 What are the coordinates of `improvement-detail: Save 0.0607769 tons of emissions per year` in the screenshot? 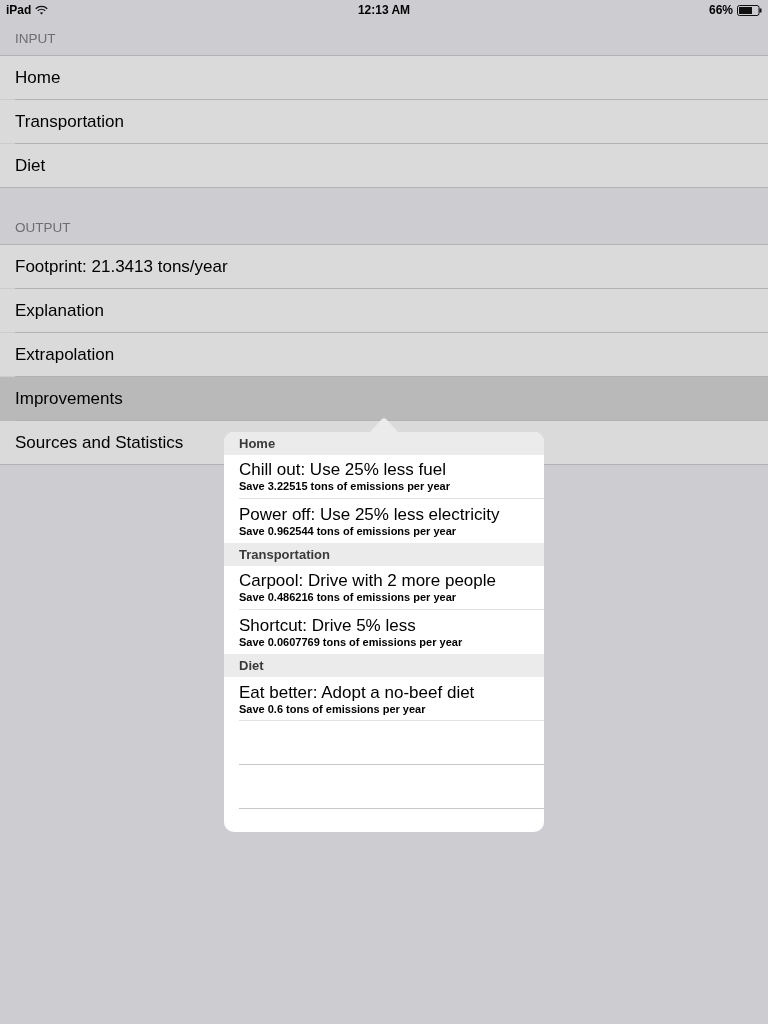 It's located at (351, 642).